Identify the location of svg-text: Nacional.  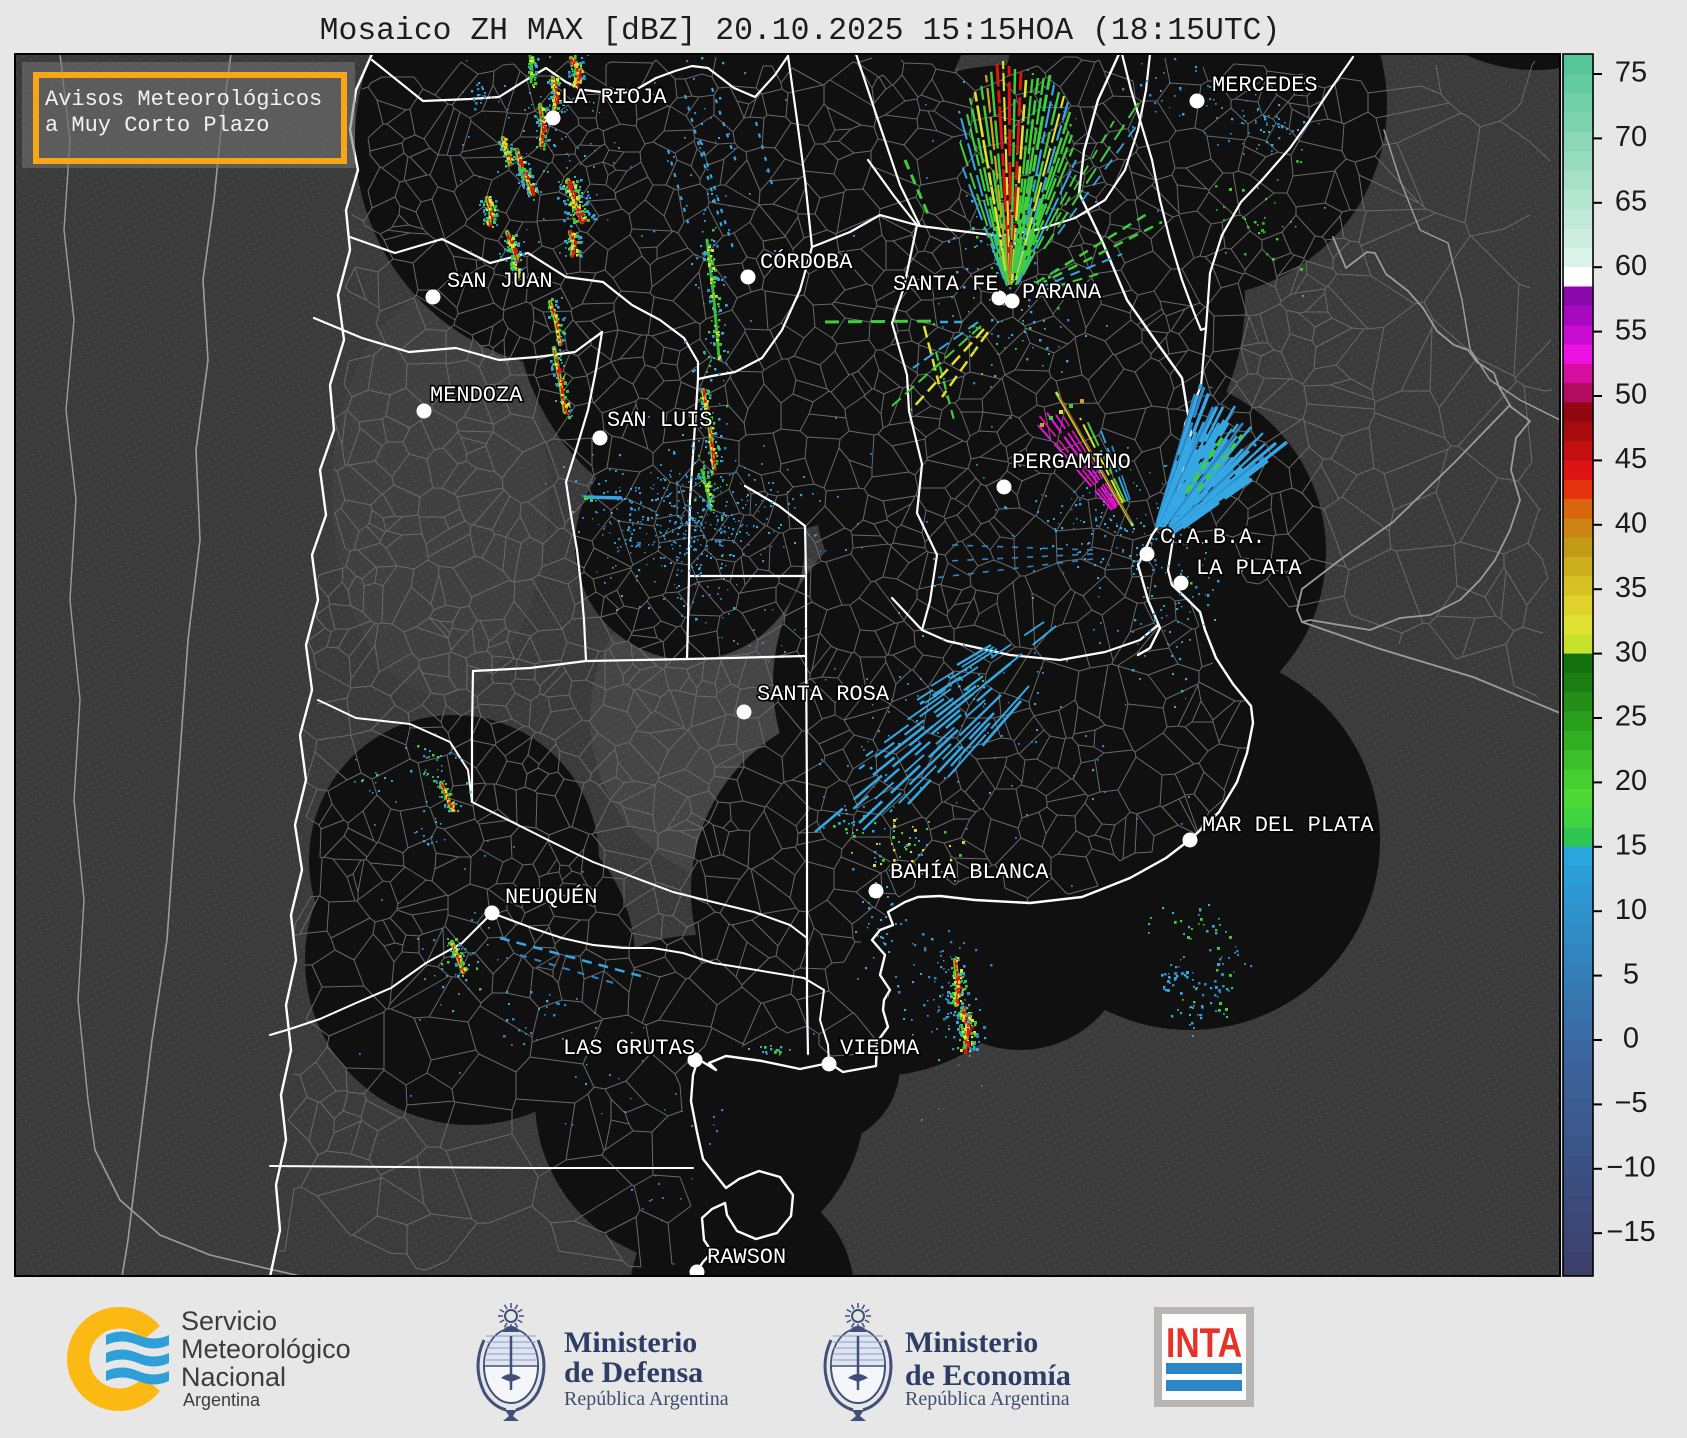
(233, 1377).